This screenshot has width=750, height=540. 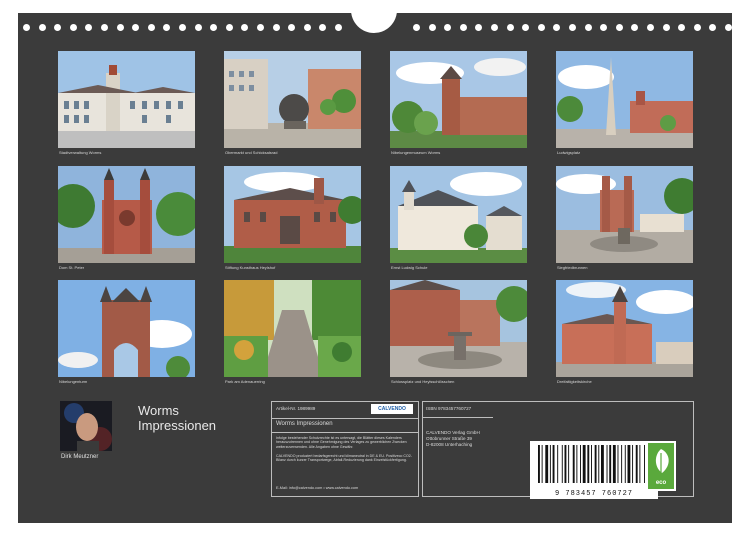 I want to click on caption-6: Stiftung Kunsthaus Heylshof, so click(x=250, y=267).